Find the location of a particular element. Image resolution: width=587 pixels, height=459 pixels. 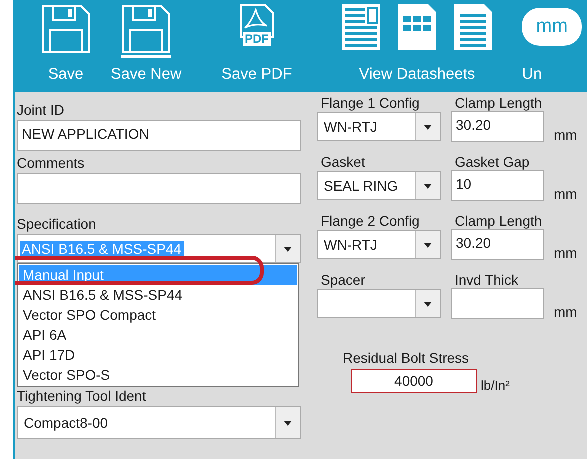

field-label: Flange 1 Config is located at coordinates (371, 103).